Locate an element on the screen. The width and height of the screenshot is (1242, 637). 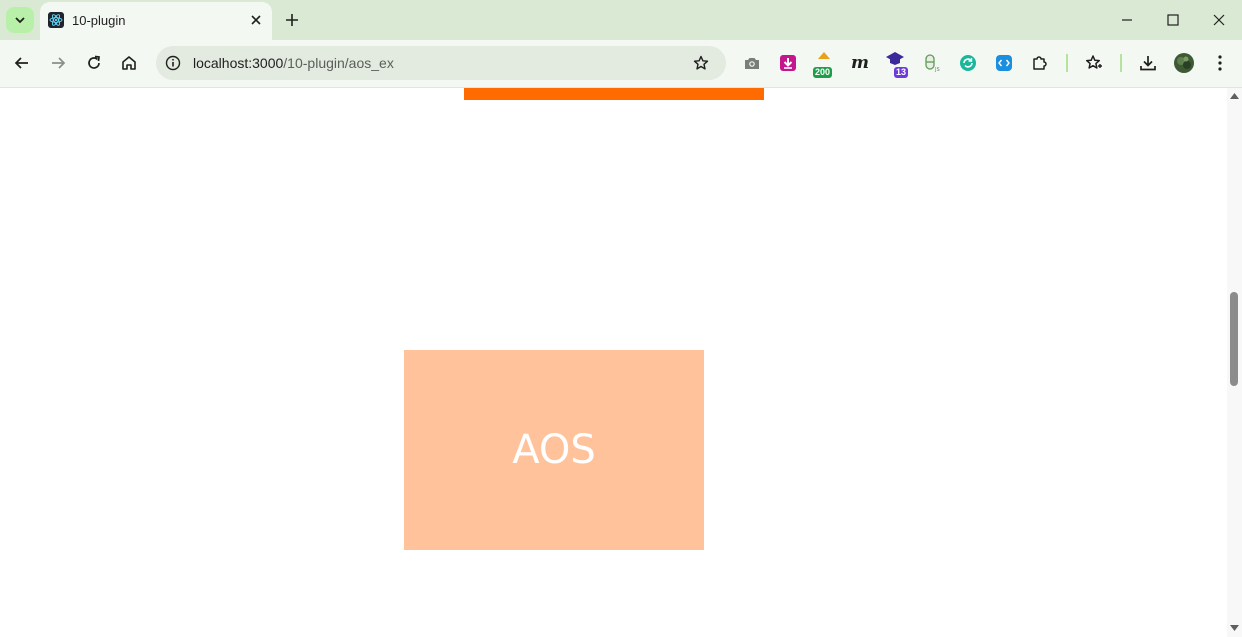
address-bar: localhost:3000/10-plugin/aos_ex is located at coordinates (441, 63).